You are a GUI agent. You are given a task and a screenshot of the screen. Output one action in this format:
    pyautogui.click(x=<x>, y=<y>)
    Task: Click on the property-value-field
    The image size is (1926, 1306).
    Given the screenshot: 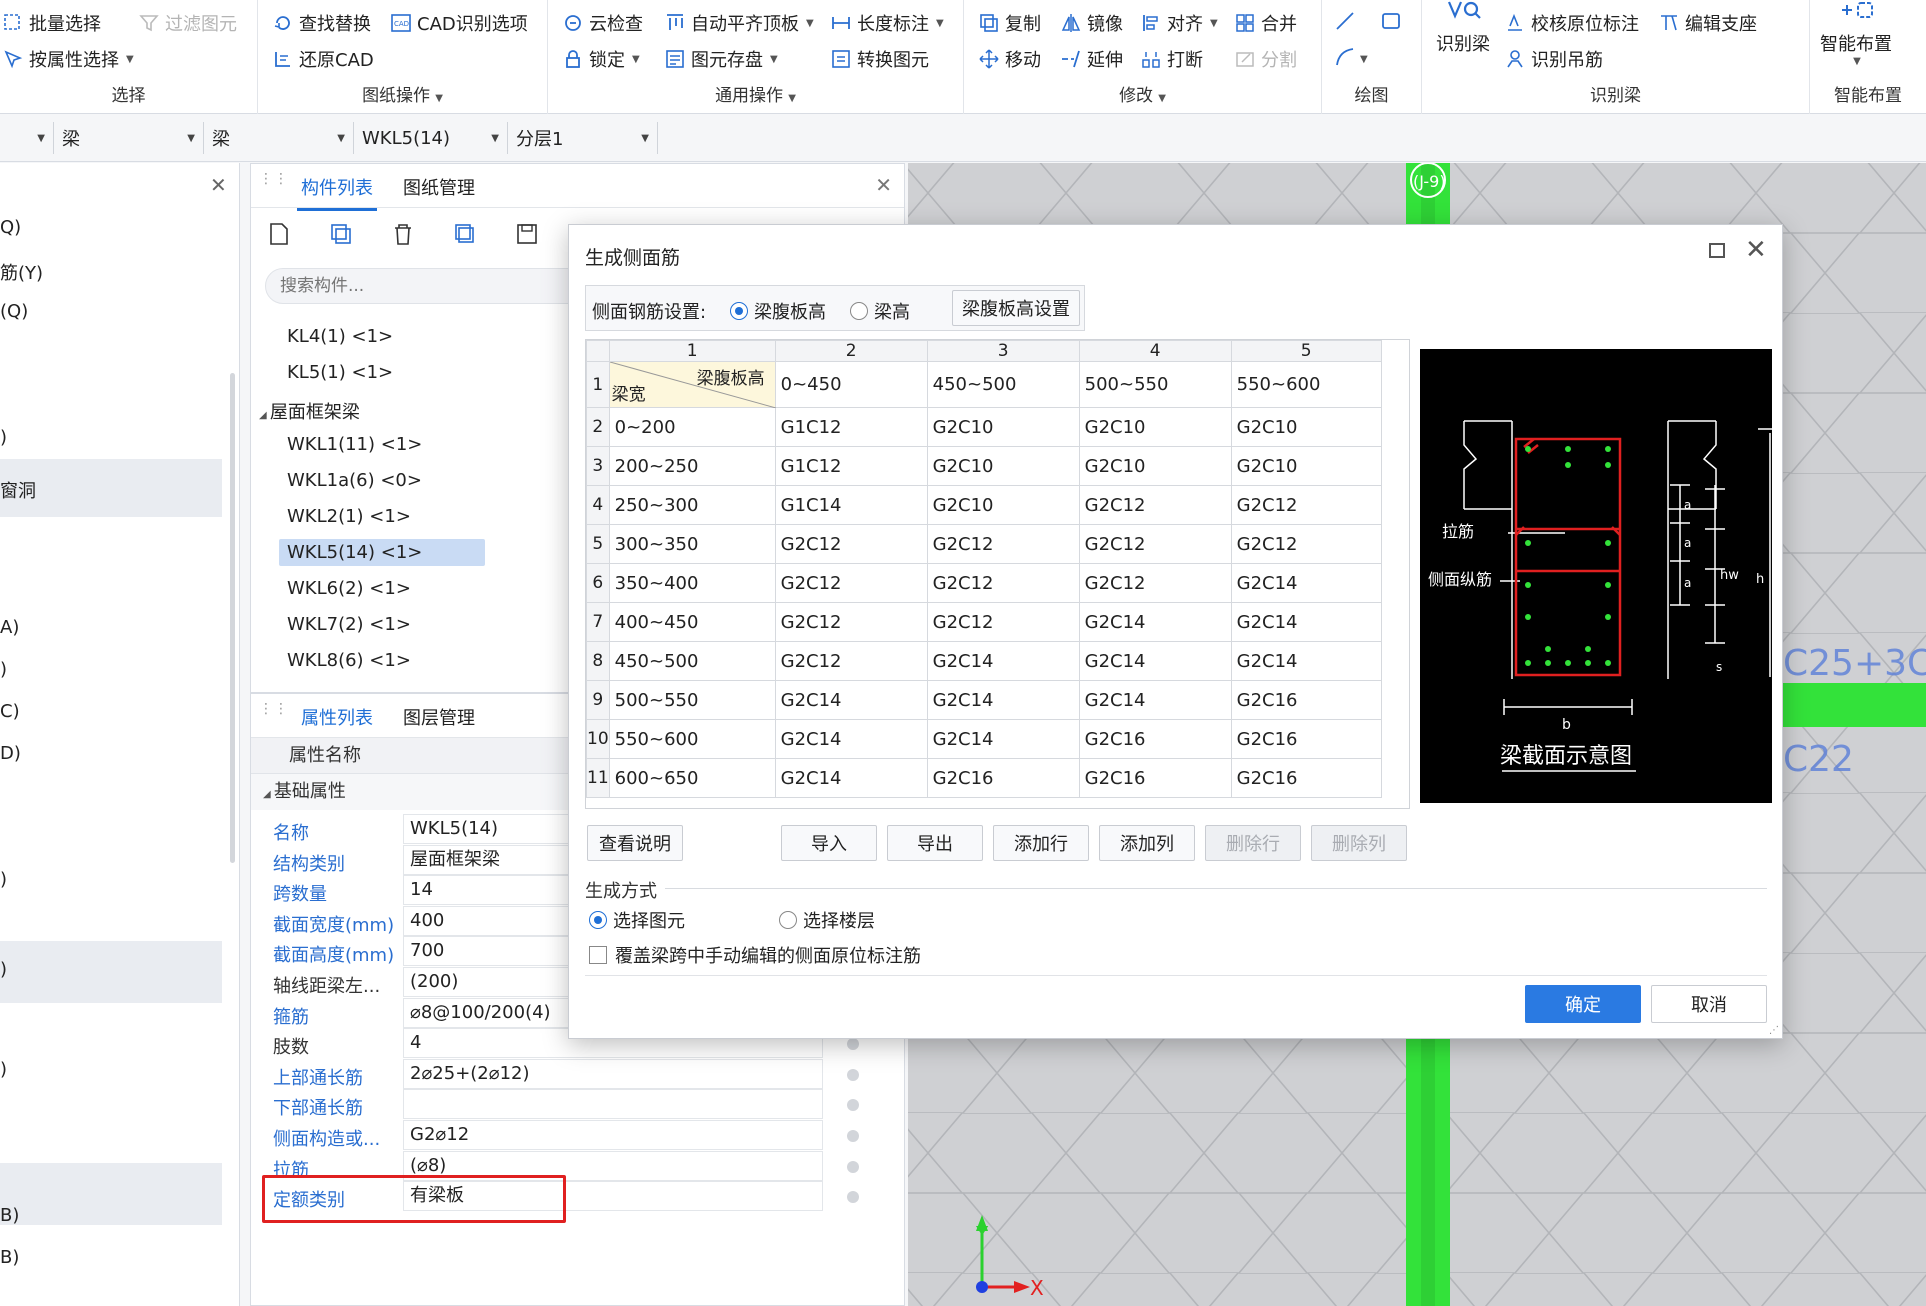 What is the action you would take?
    pyautogui.click(x=613, y=1104)
    